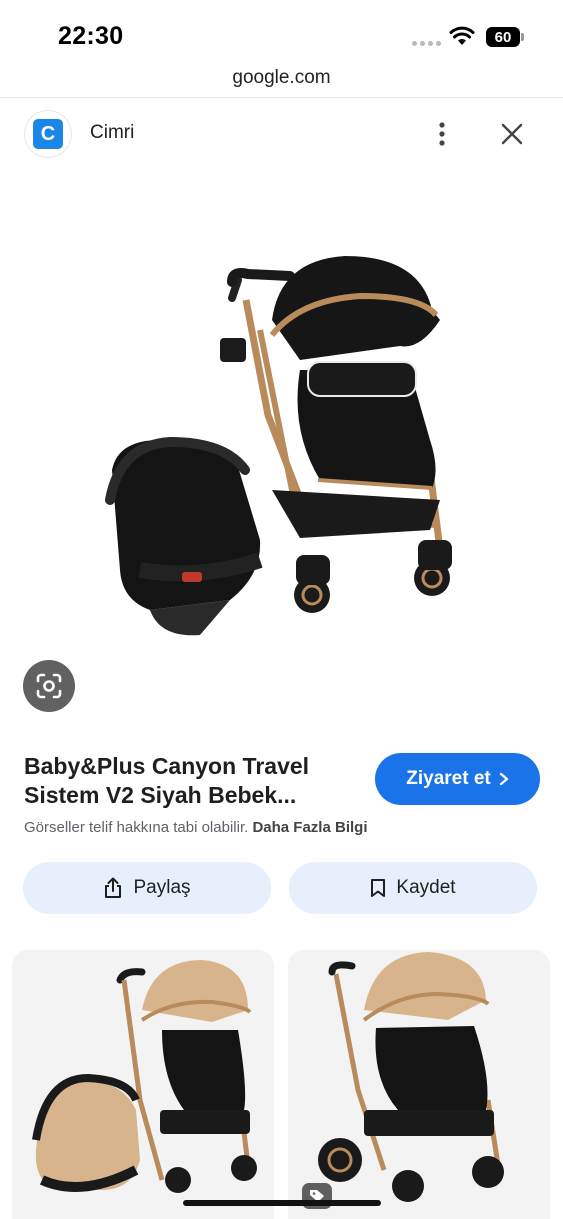  What do you see at coordinates (426, 43) in the screenshot?
I see `cellular-signal-icon` at bounding box center [426, 43].